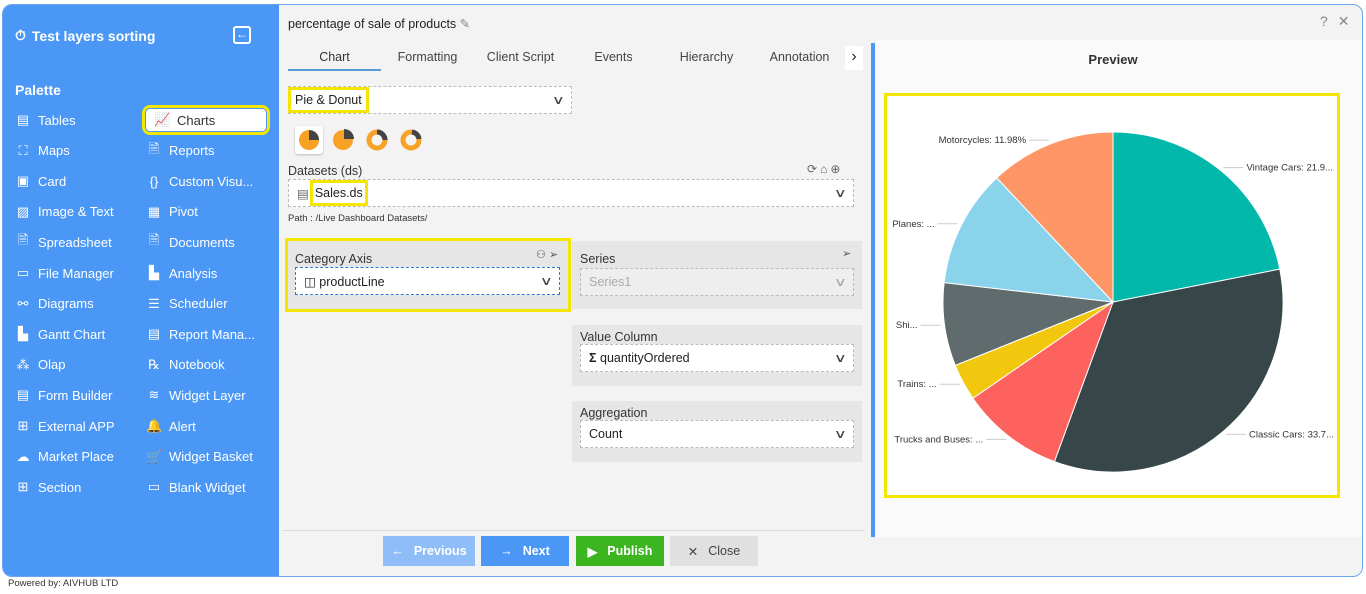  Describe the element at coordinates (23, 119) in the screenshot. I see `table-icon: ▤` at that location.